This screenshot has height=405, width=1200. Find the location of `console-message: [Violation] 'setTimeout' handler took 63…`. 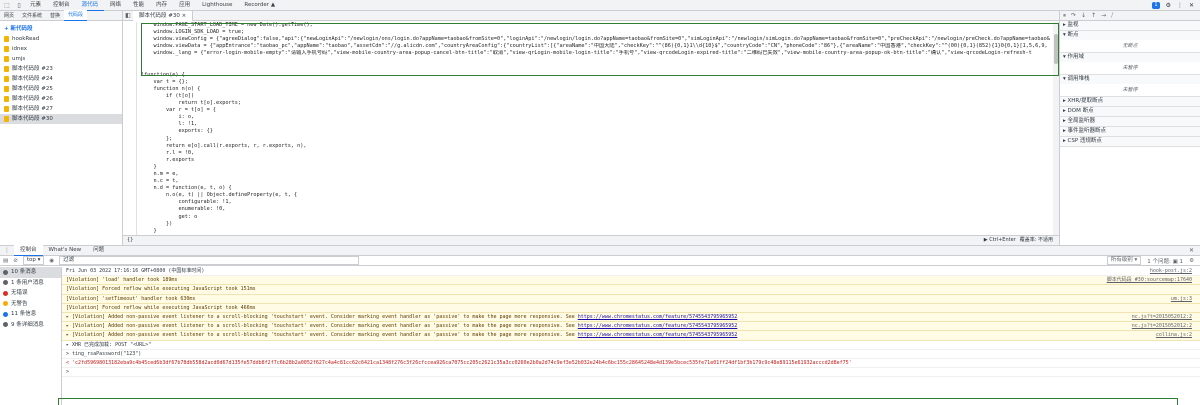

console-message: [Violation] 'setTimeout' handler took 63… is located at coordinates (631, 299).